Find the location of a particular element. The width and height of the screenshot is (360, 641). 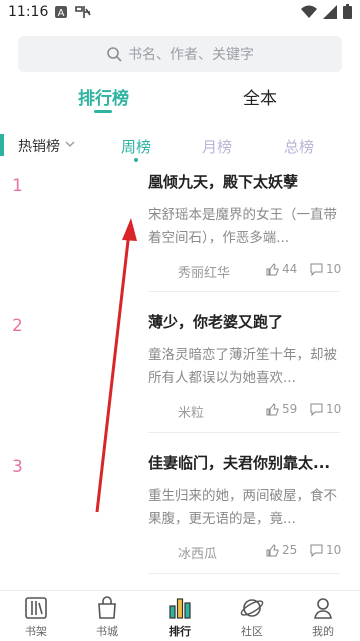

period-week: 周榜 is located at coordinates (136, 146).